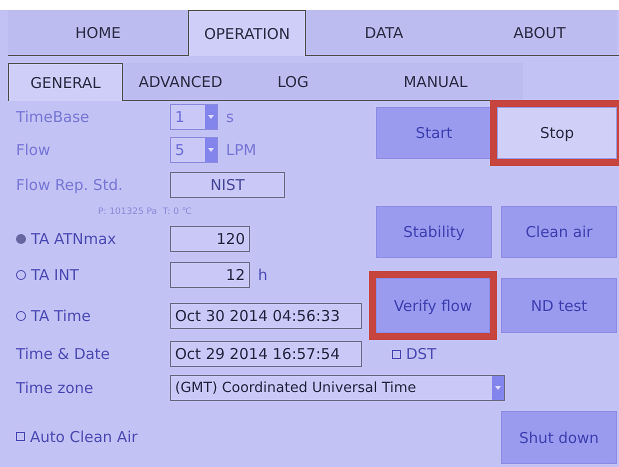 This screenshot has height=467, width=619. Describe the element at coordinates (384, 33) in the screenshot. I see `main-tab: DATA` at that location.